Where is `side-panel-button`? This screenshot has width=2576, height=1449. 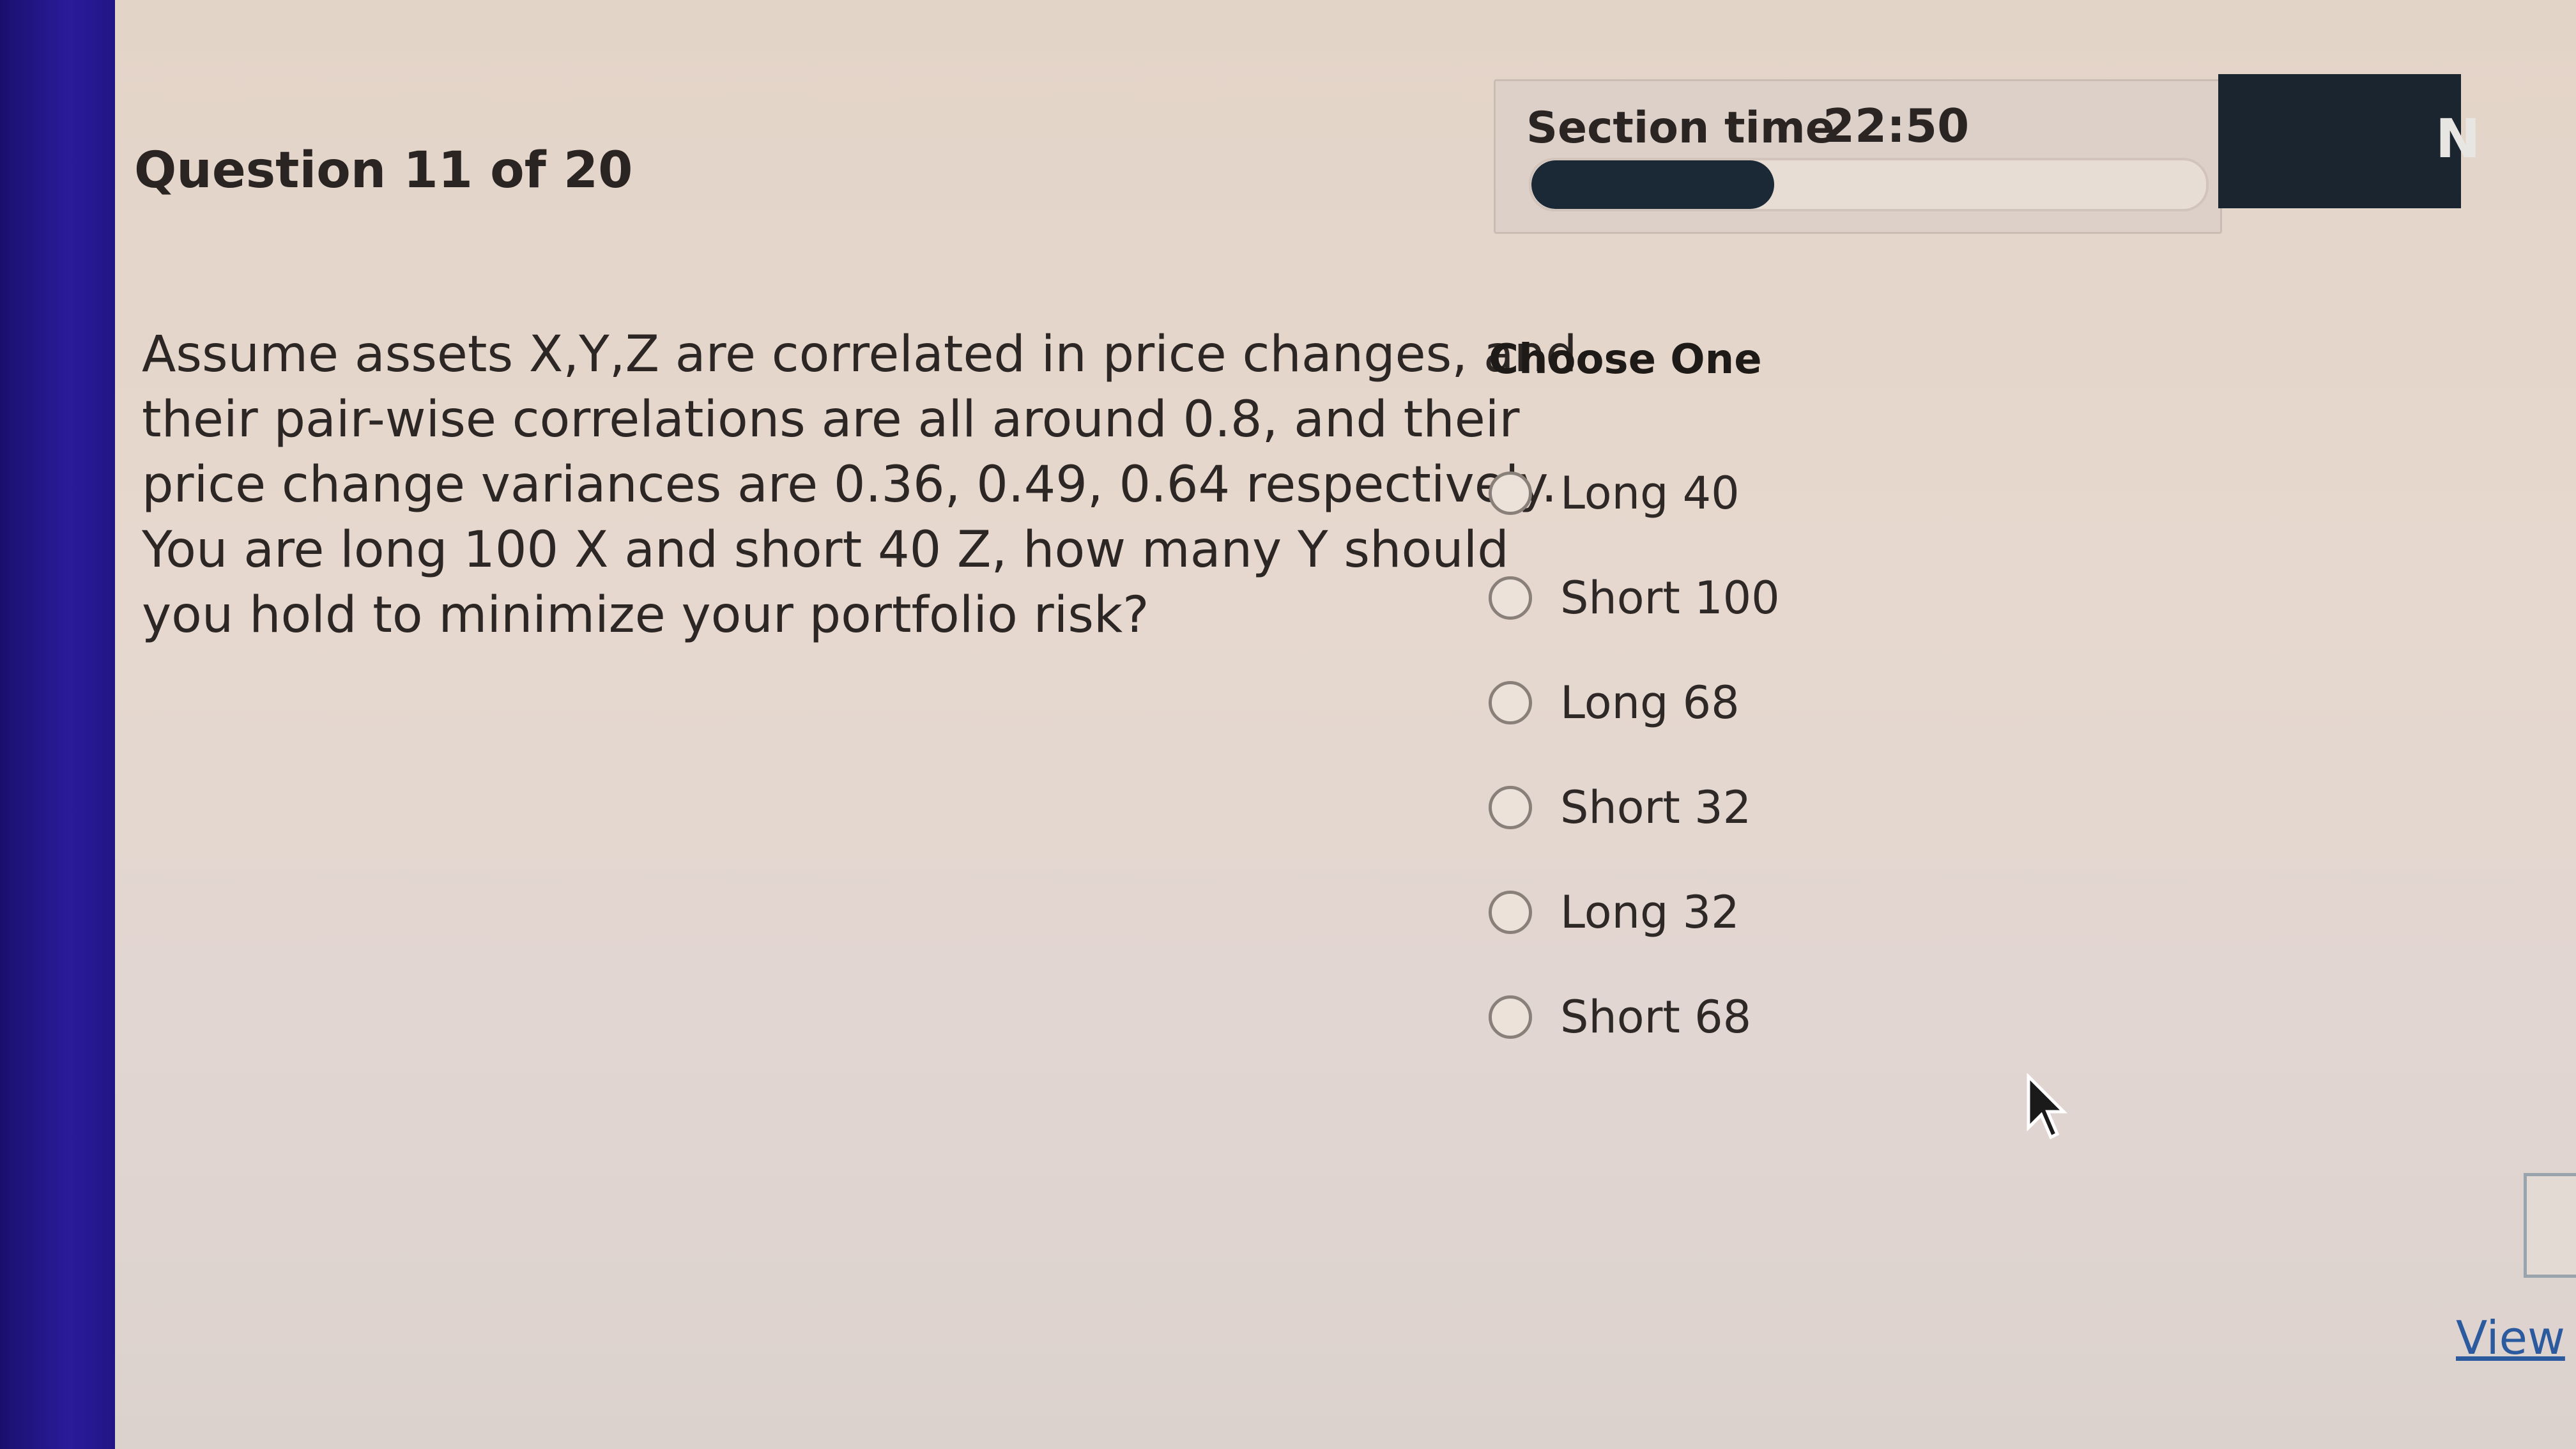 side-panel-button is located at coordinates (2550, 1225).